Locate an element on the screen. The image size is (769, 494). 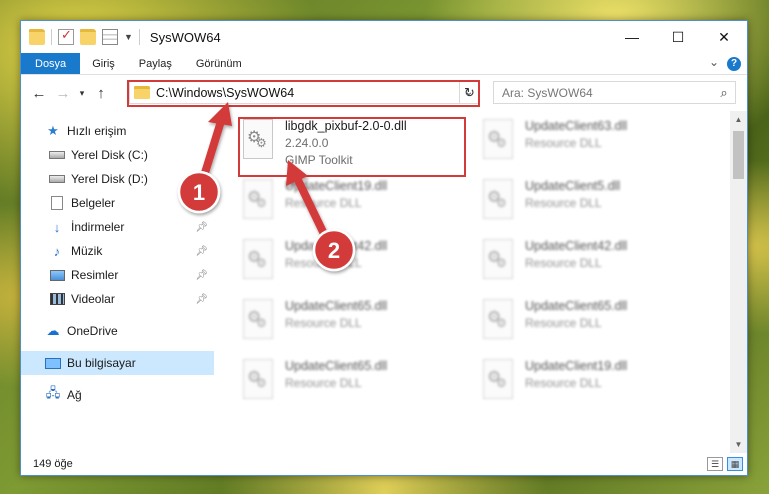
file-name: UpdateClient42.dll is located at coordinates (576, 246).